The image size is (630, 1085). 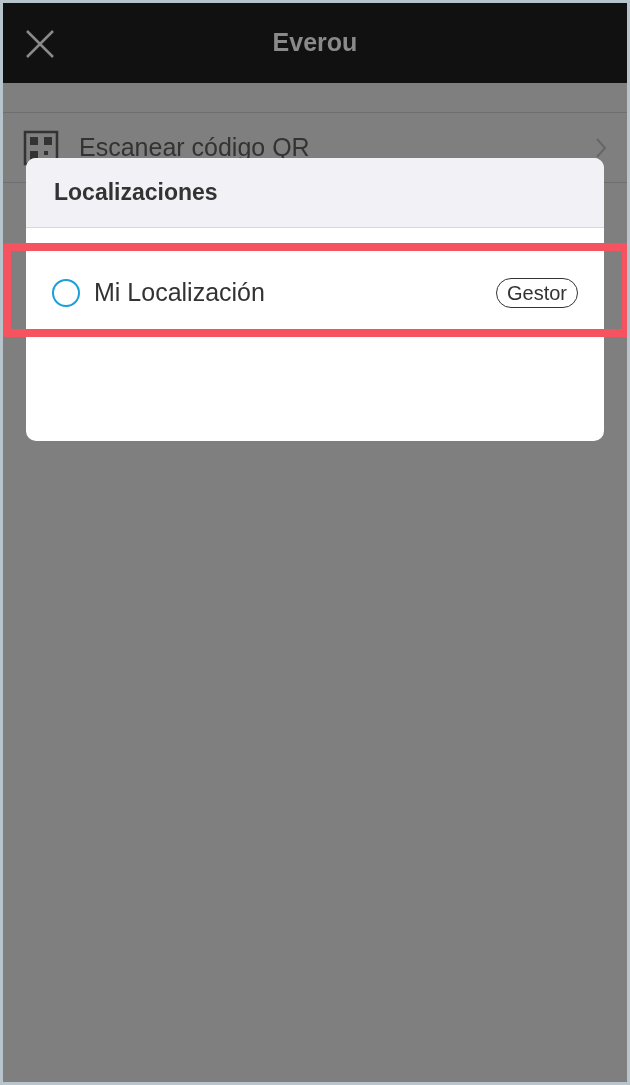 I want to click on radio-button, so click(x=66, y=293).